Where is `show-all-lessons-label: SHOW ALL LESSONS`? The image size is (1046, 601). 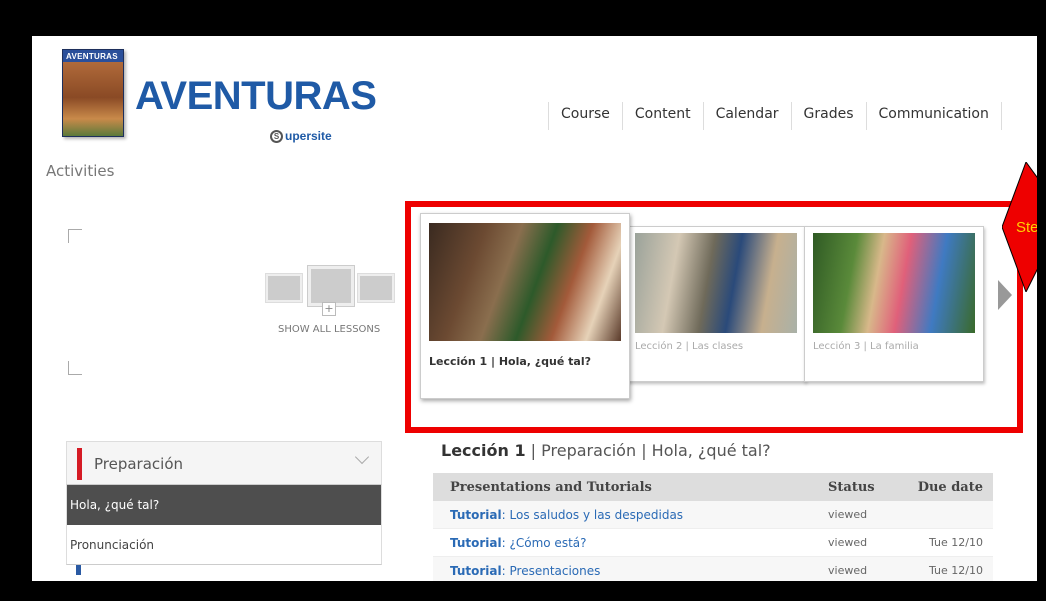 show-all-lessons-label: SHOW ALL LESSONS is located at coordinates (329, 329).